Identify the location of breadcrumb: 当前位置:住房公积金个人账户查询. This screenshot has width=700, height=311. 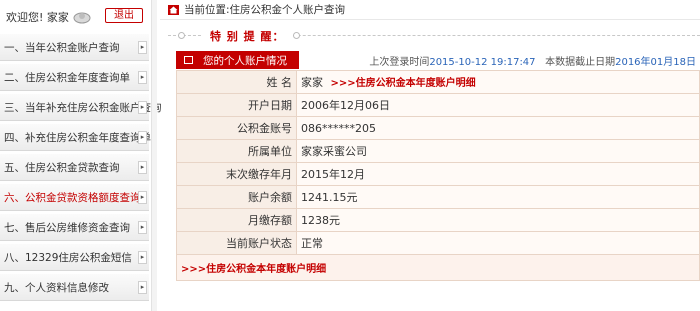
(430, 10).